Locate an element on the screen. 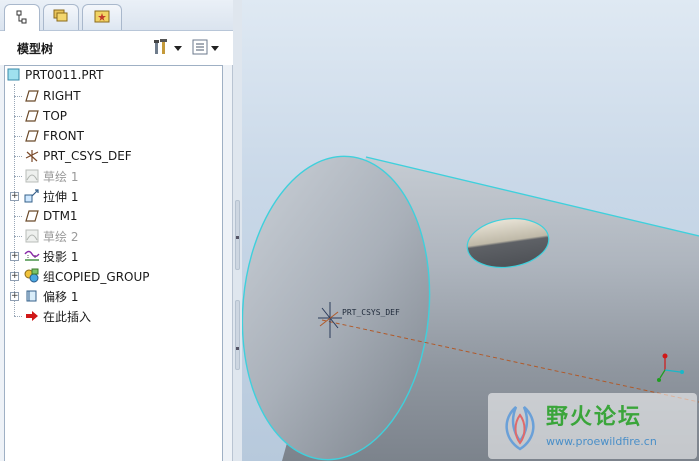  csys-icon is located at coordinates (32, 156).